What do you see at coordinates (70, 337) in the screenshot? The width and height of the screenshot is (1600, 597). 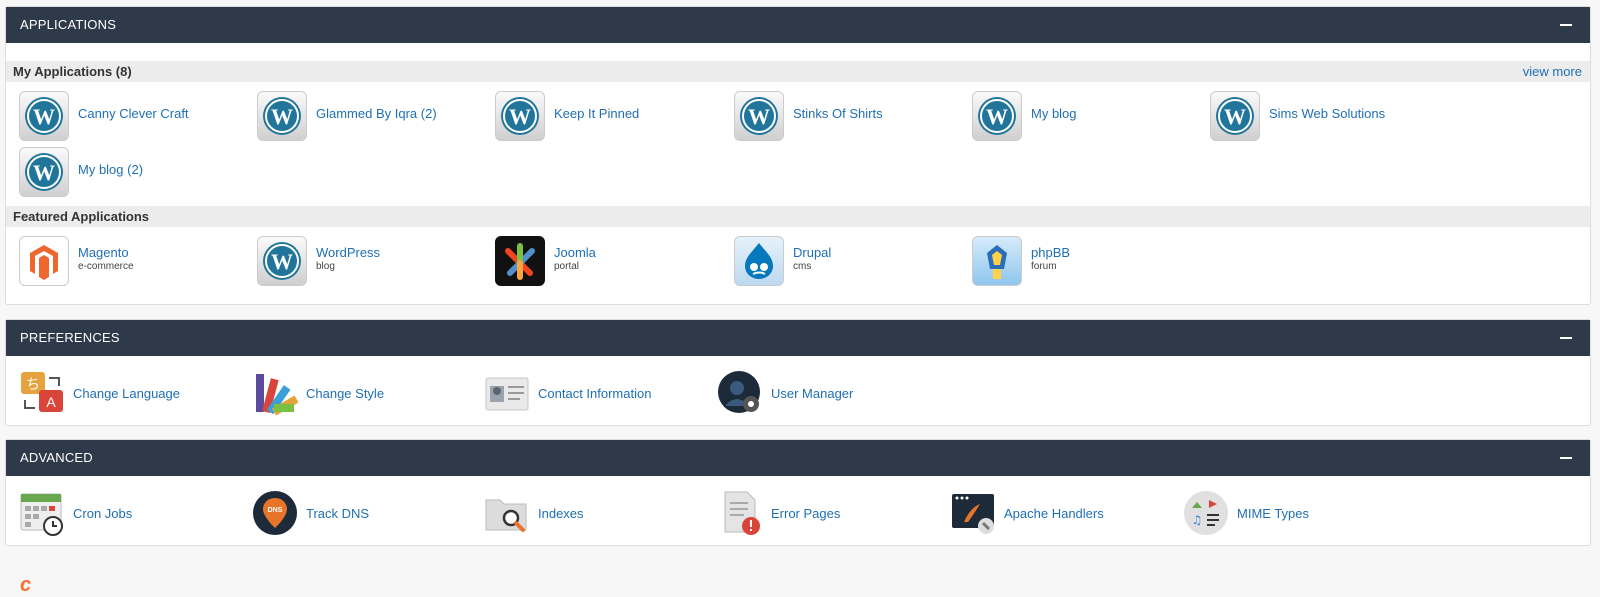 I see `preferences-title: PREFERENCES` at bounding box center [70, 337].